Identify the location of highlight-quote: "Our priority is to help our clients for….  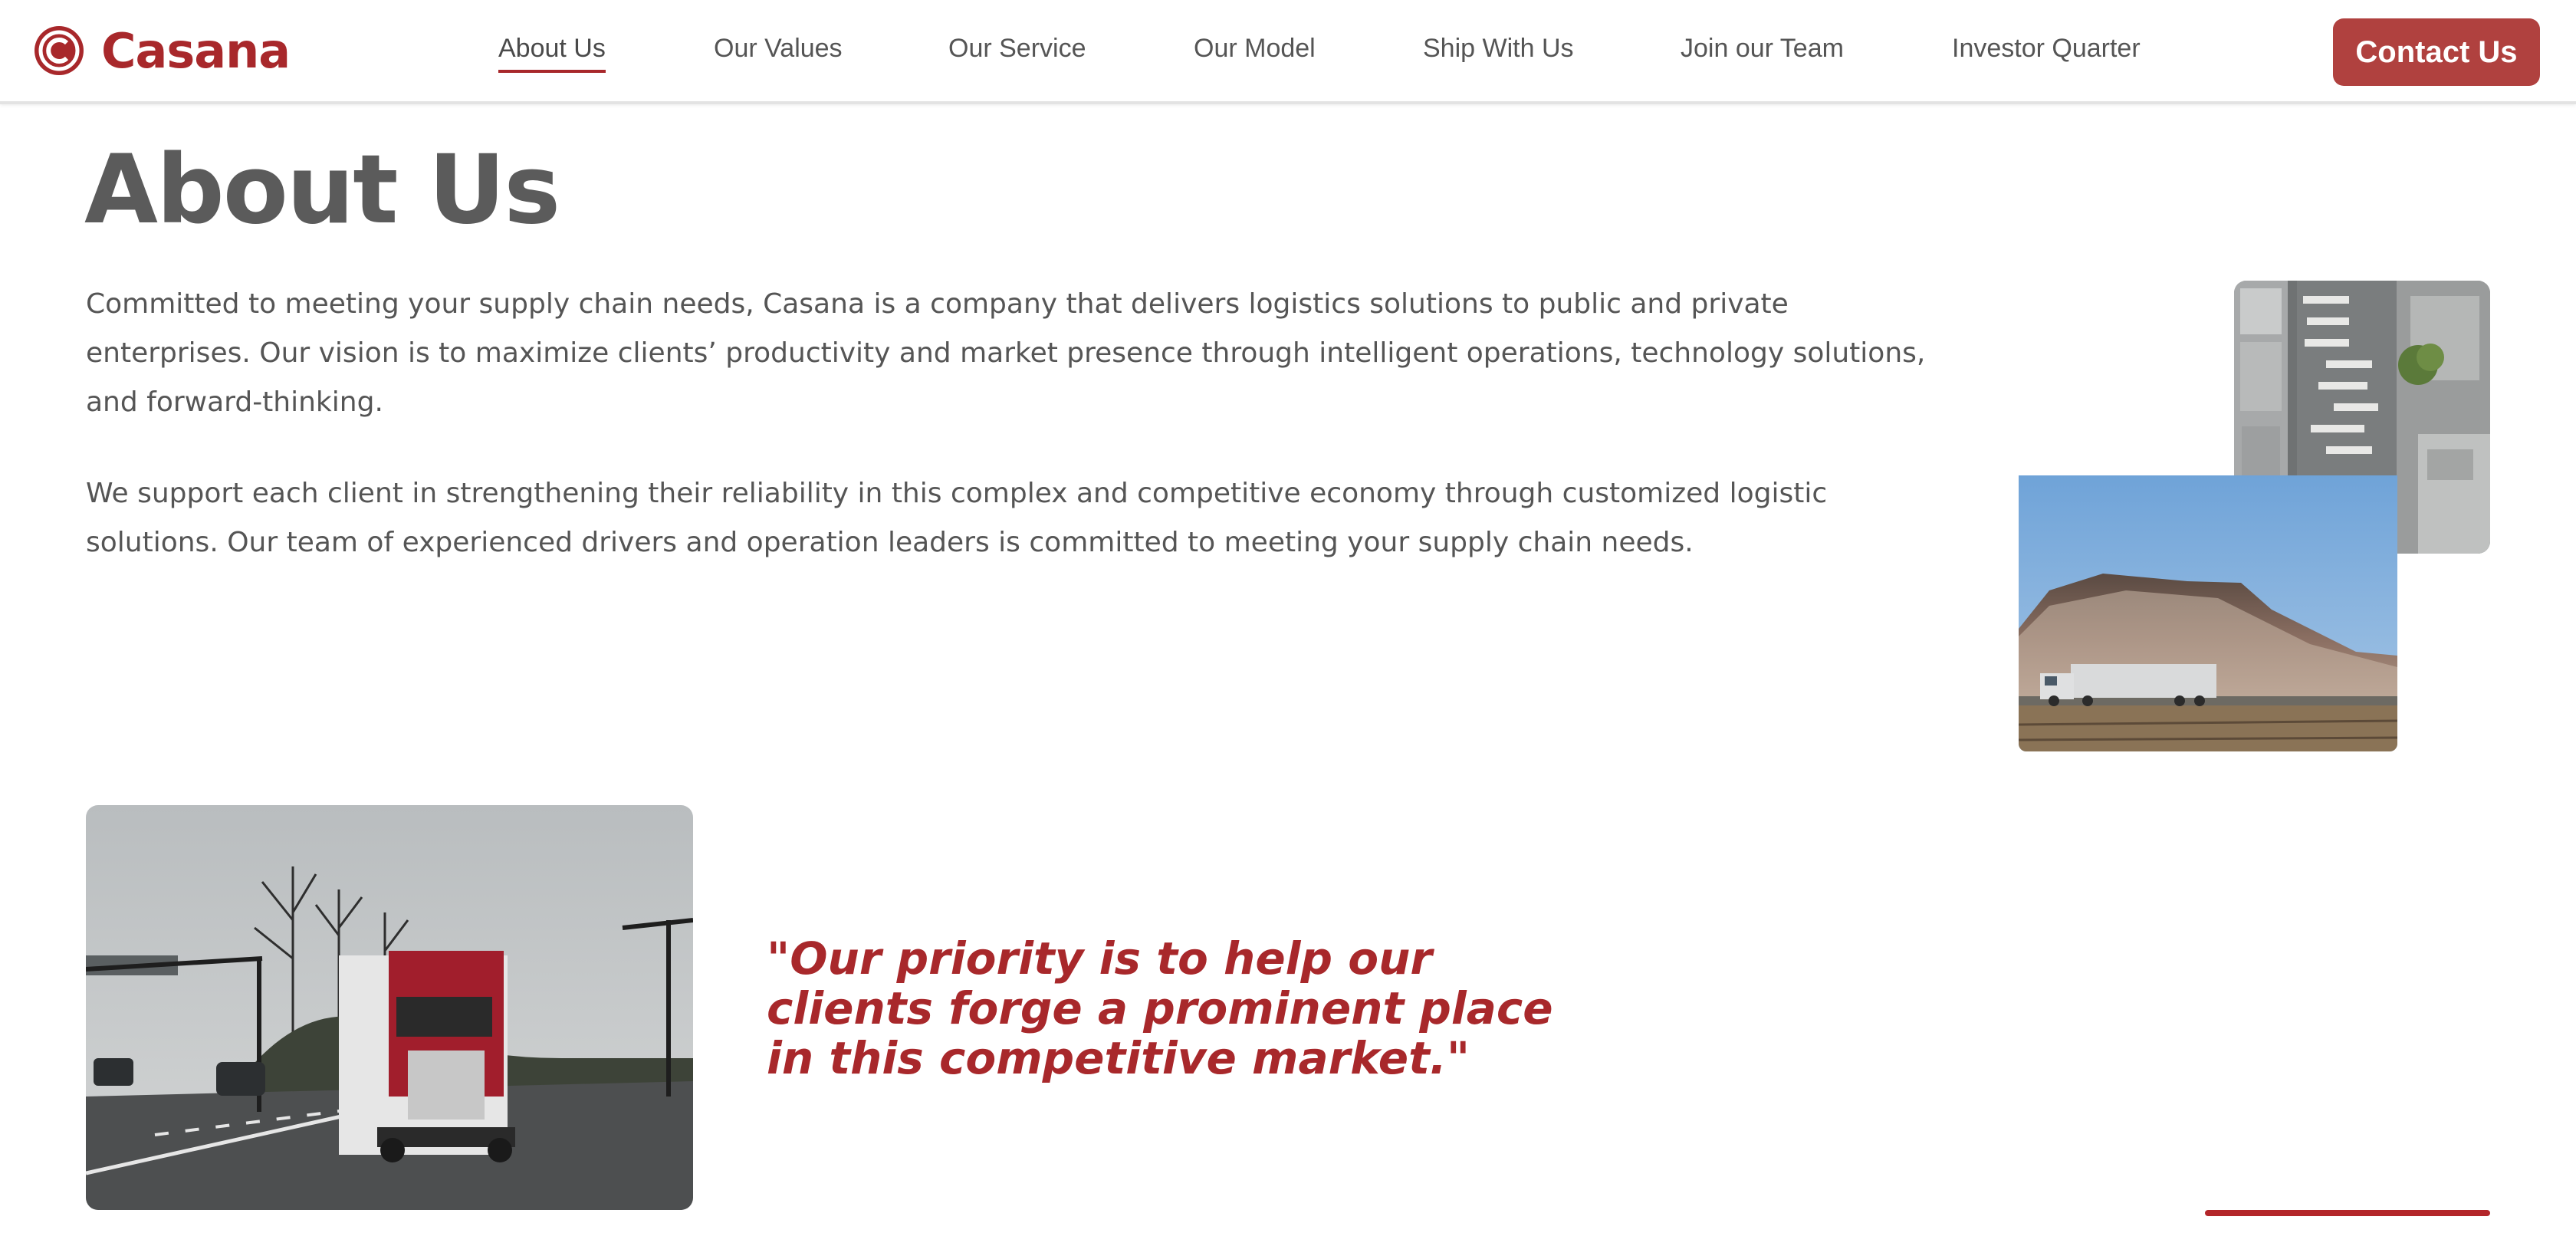
(1160, 1008).